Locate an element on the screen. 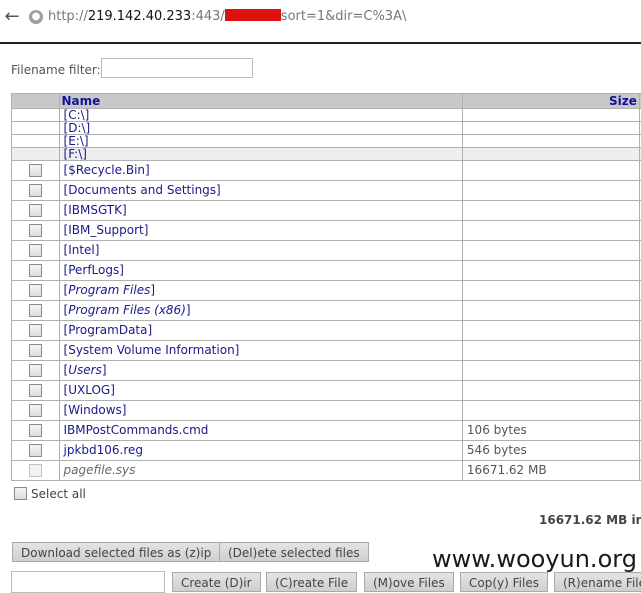 This screenshot has height=593, width=641. size-column-header: Size is located at coordinates (550, 101).